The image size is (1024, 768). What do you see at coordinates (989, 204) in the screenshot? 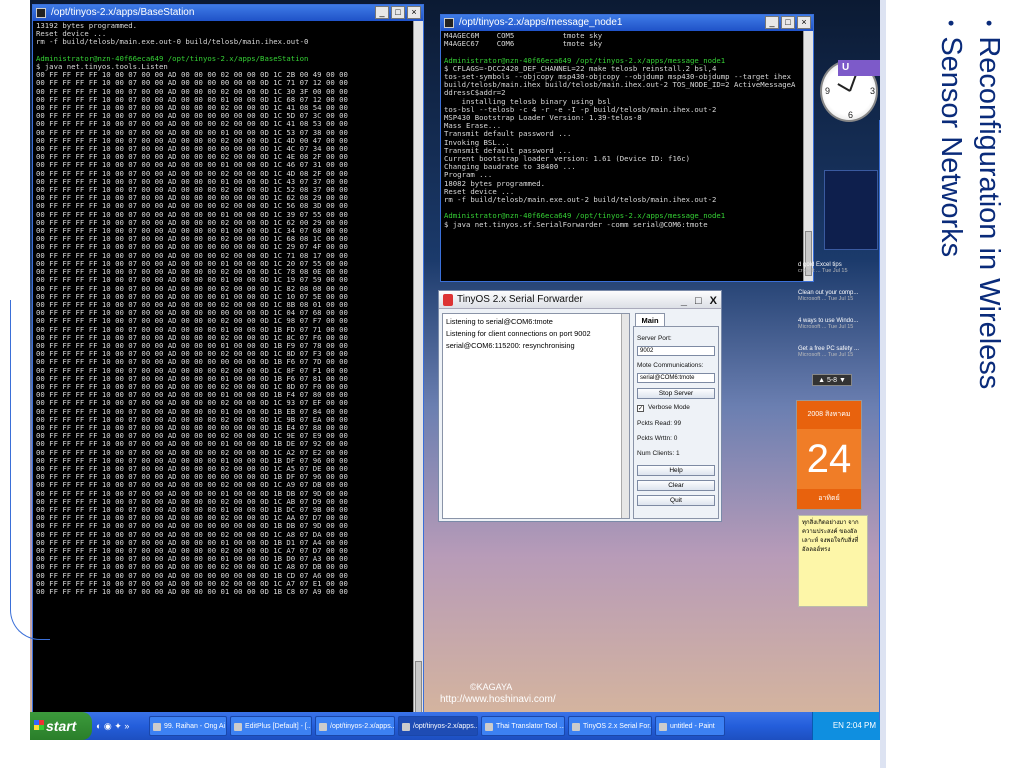
I see `title-line: • Reconfiguration in Wireless` at bounding box center [989, 204].